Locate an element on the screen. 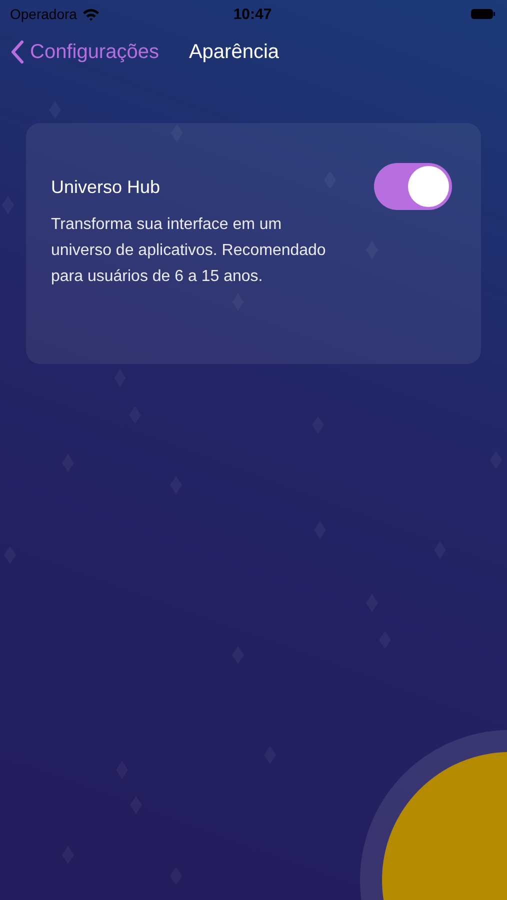 Image resolution: width=507 pixels, height=900 pixels. chevron-left-icon is located at coordinates (17, 52).